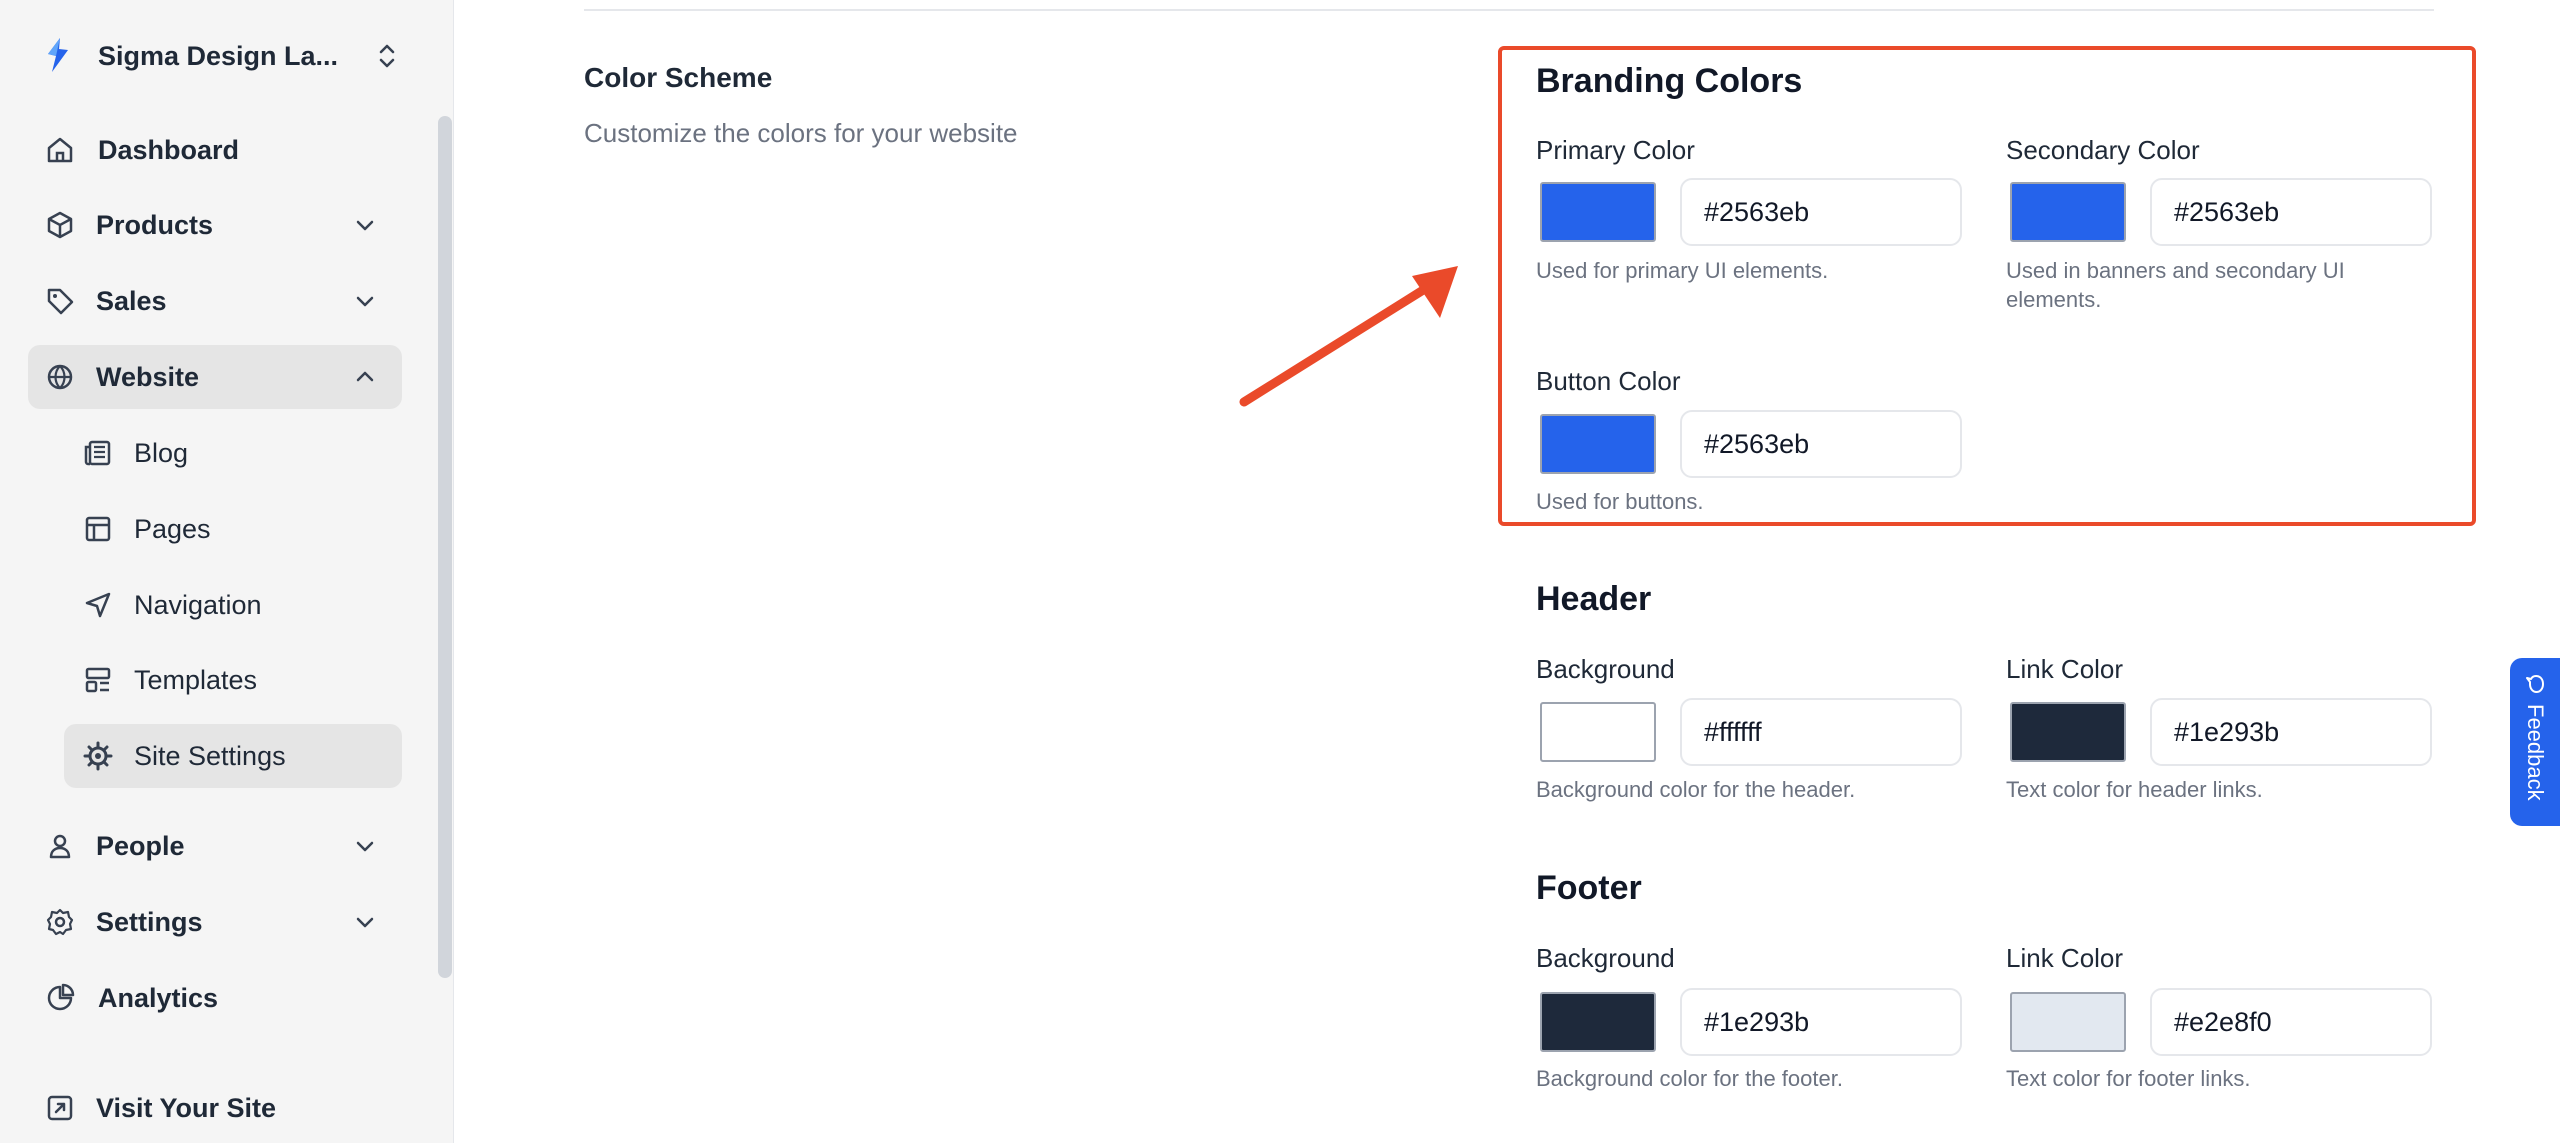 The image size is (2560, 1143). Describe the element at coordinates (2291, 212) in the screenshot. I see `secondary-color-input: #2563eb` at that location.